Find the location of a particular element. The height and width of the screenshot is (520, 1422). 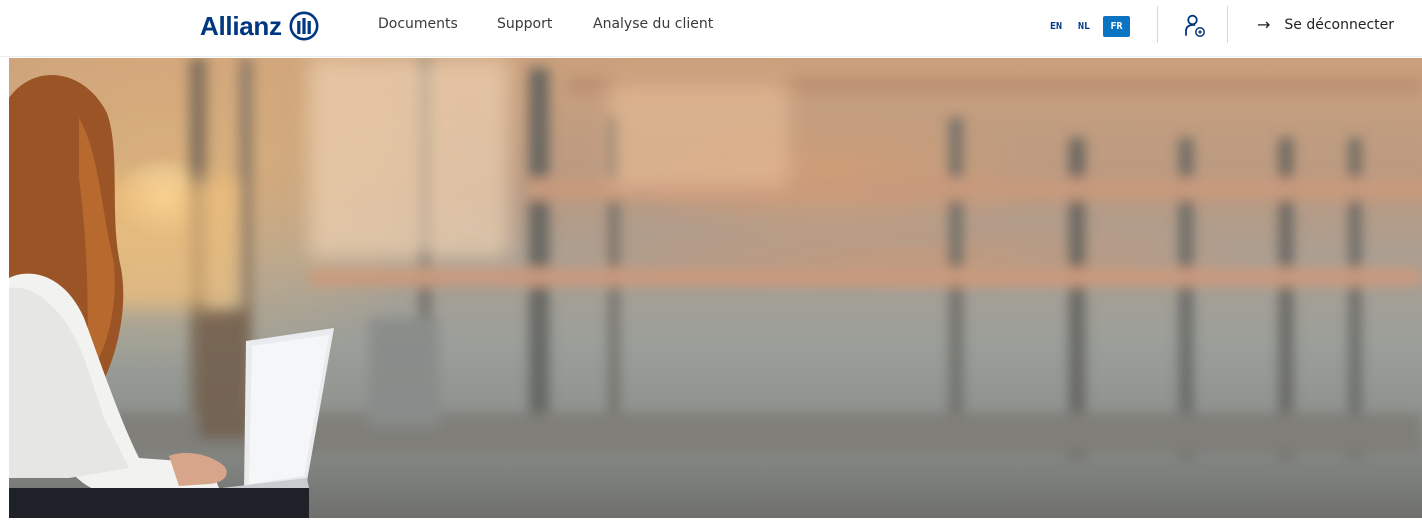

logout-button: → Se déconnecter is located at coordinates (1325, 25).